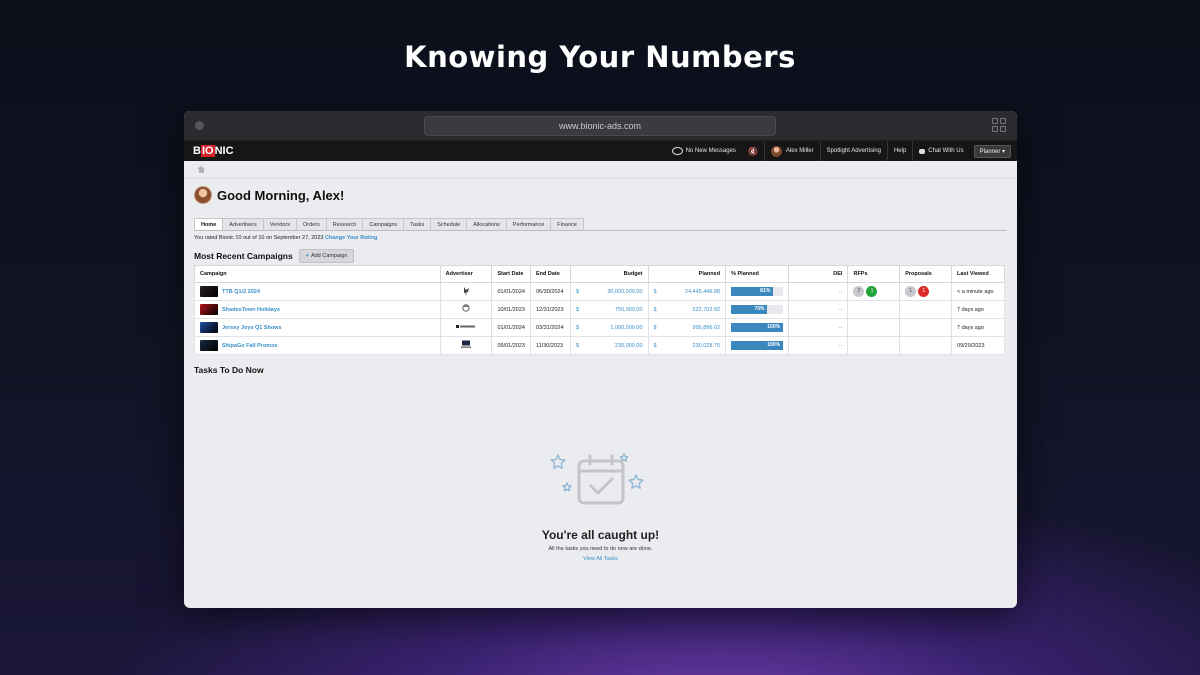 This screenshot has width=1200, height=675. I want to click on plus-icon: +, so click(307, 256).